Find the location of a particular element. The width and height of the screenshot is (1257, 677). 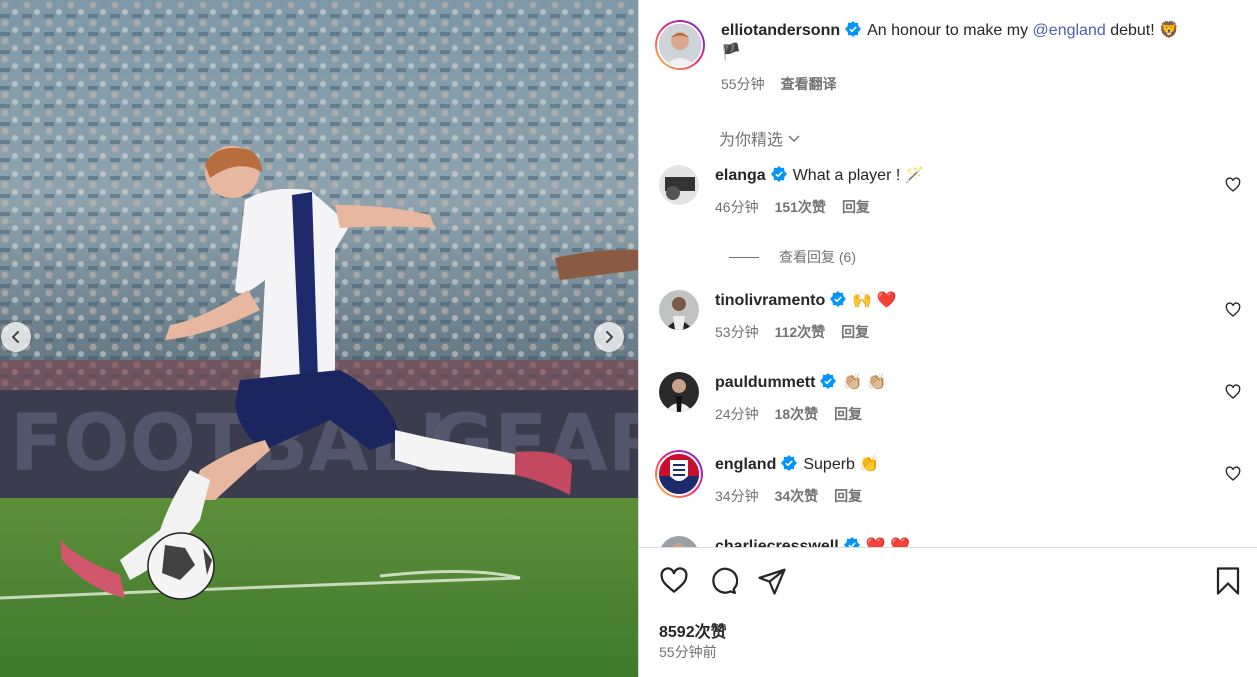

author-avatar is located at coordinates (680, 45).